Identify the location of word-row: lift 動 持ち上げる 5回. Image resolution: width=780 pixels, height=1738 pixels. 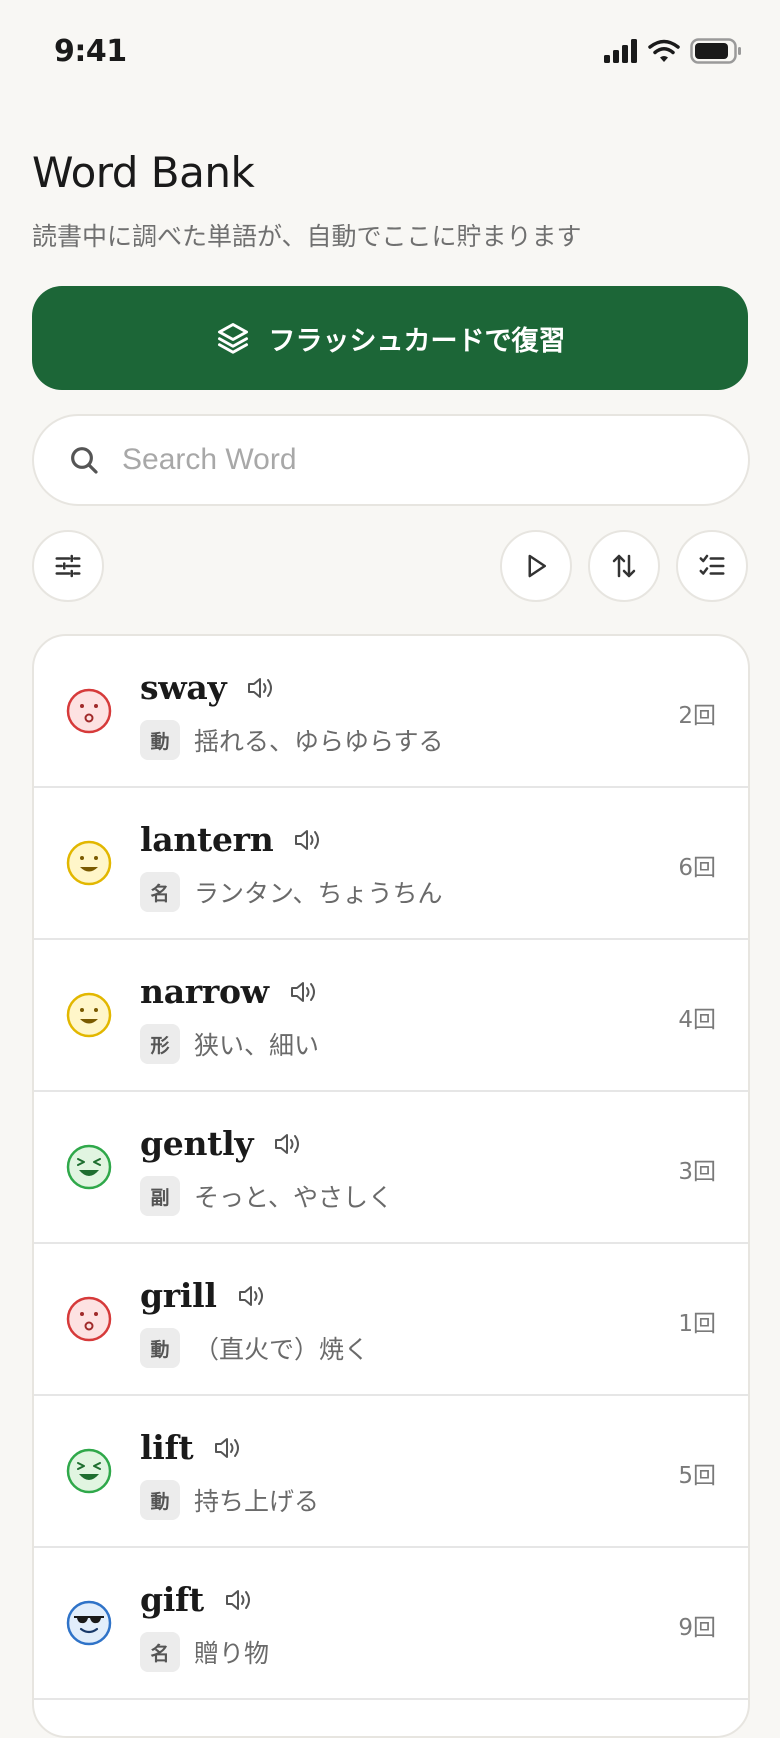
(391, 1472).